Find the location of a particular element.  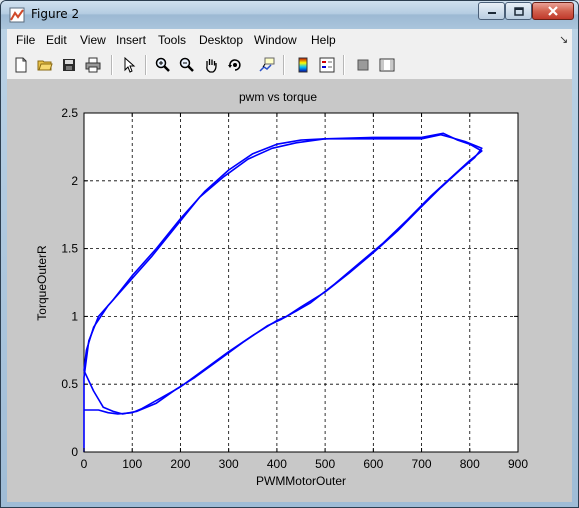

chart-title: pwm vs torque is located at coordinates (278, 97).